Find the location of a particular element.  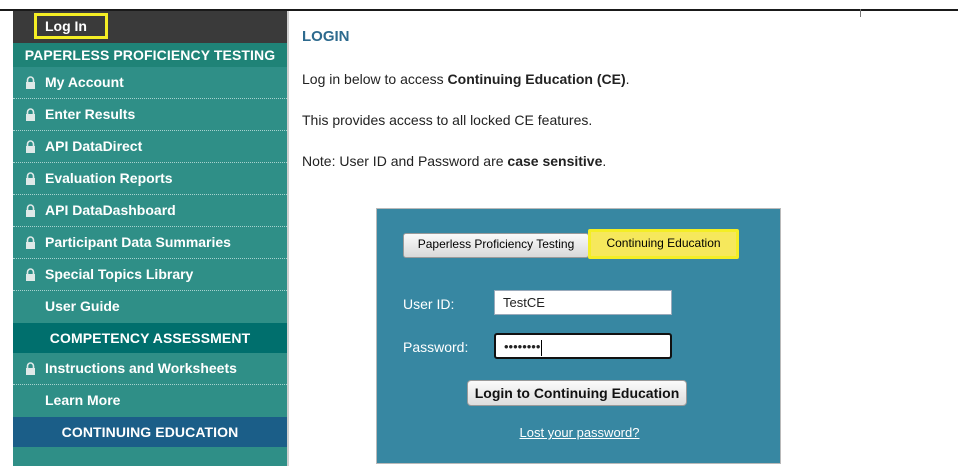

competency-nav-list: Instructions and Worksheets Learn More is located at coordinates (150, 385).